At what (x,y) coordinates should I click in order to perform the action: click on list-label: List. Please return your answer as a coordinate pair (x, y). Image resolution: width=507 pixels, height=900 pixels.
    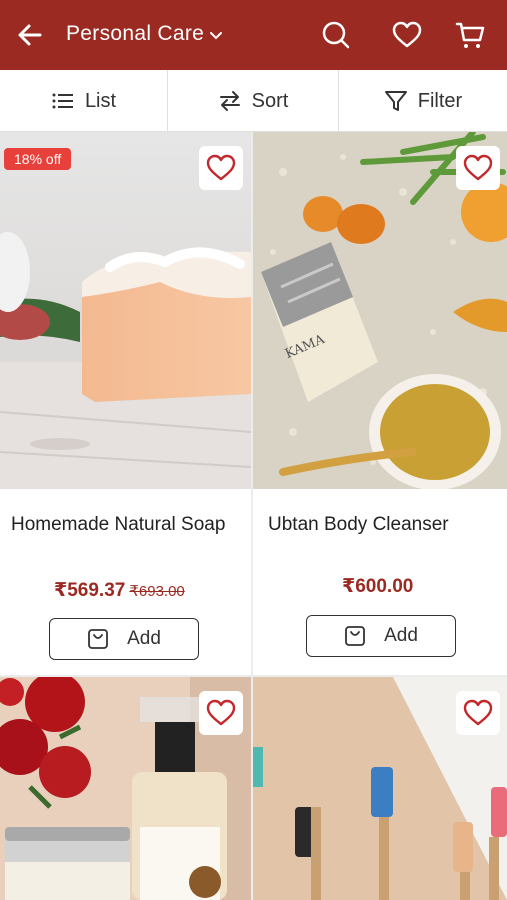
    Looking at the image, I should click on (100, 100).